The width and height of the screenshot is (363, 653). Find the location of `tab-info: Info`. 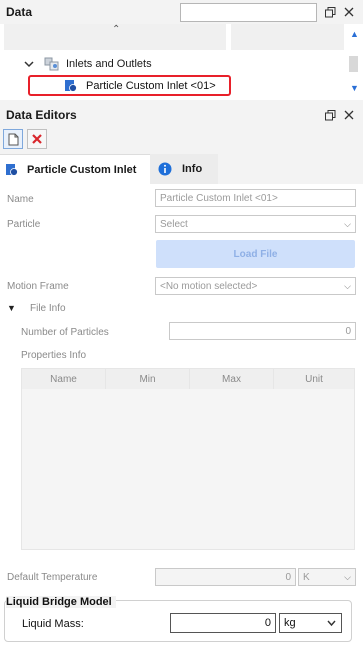

tab-info: Info is located at coordinates (184, 169).